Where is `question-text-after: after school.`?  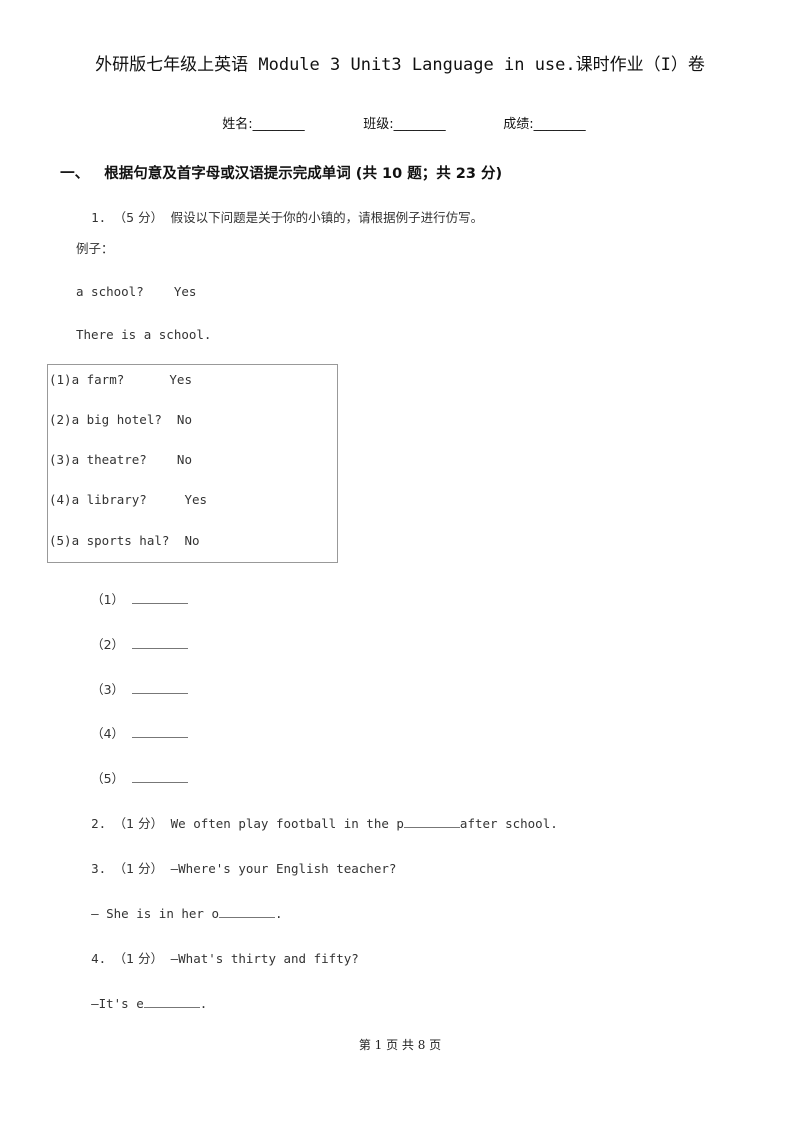 question-text-after: after school. is located at coordinates (508, 823).